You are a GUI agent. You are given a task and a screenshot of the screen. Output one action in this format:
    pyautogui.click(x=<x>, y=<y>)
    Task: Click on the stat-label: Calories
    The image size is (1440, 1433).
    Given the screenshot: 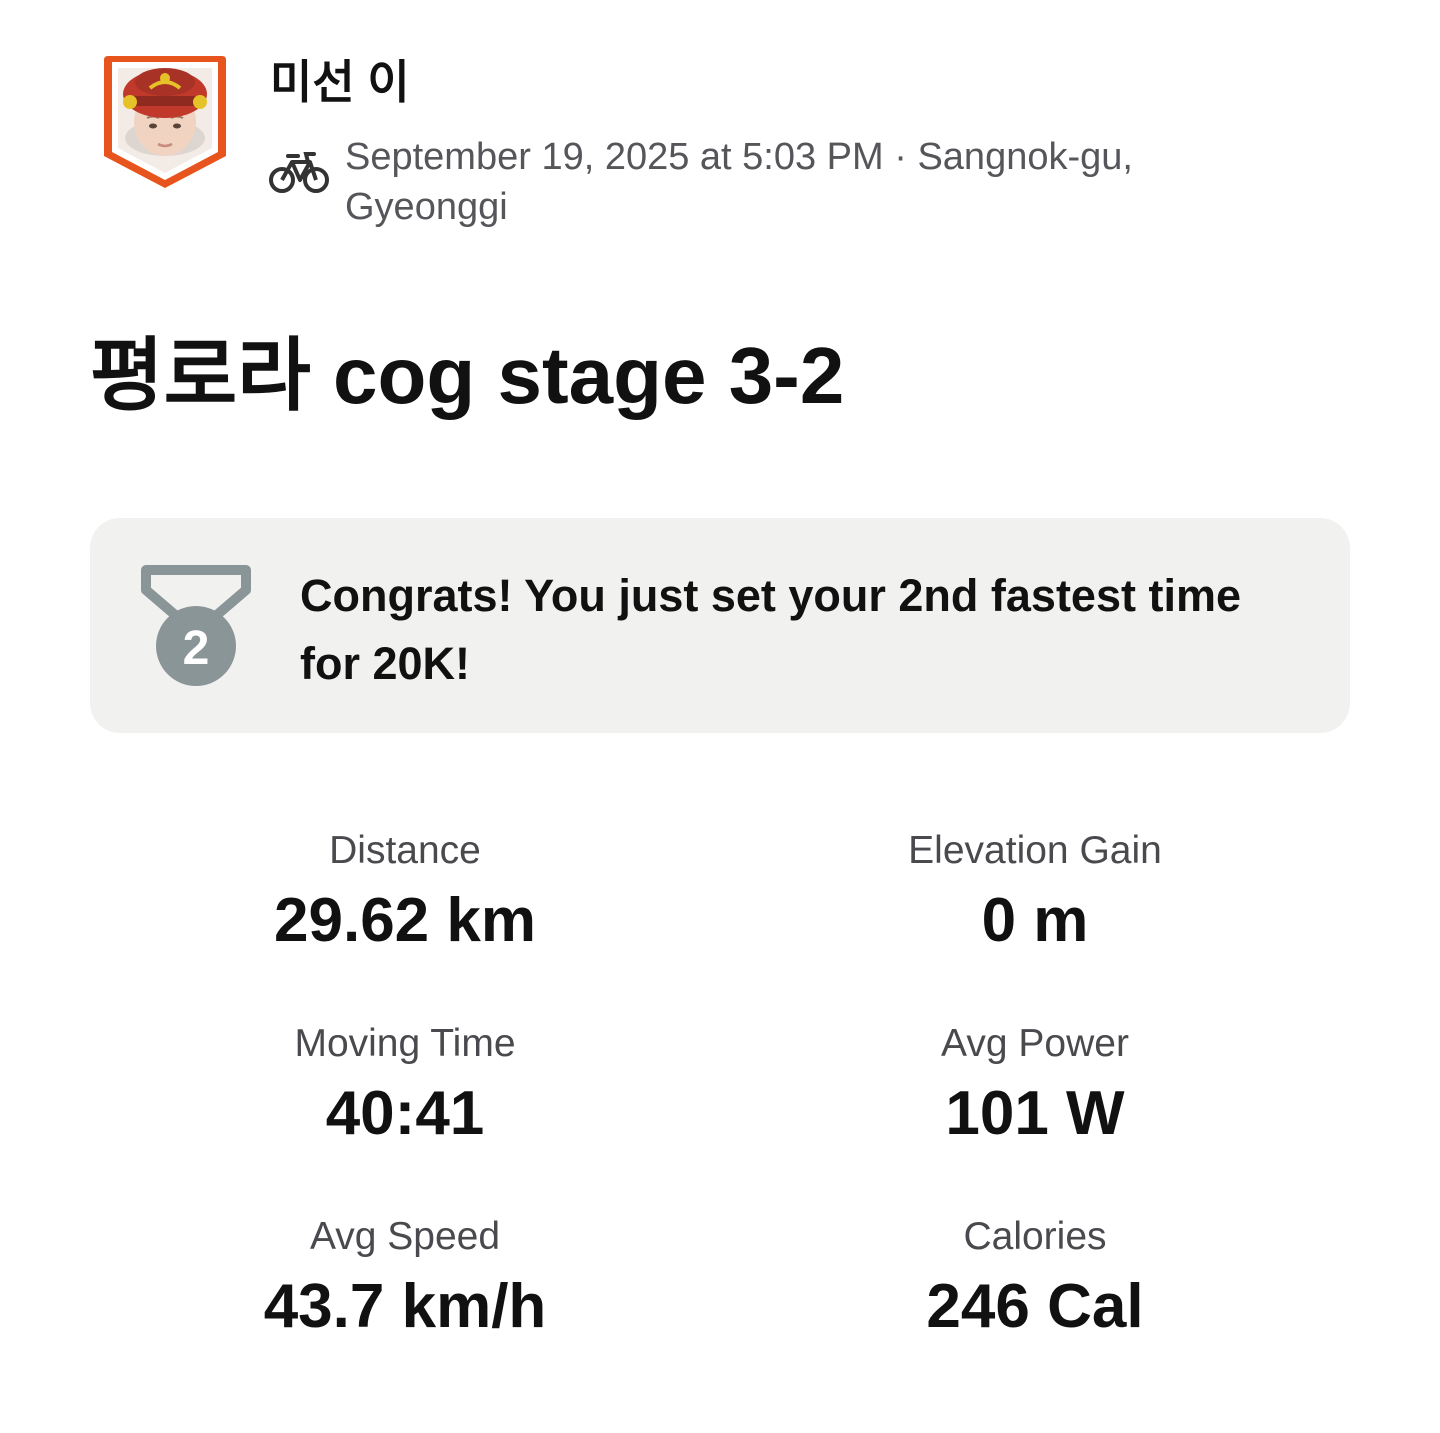 What is the action you would take?
    pyautogui.click(x=1035, y=1236)
    